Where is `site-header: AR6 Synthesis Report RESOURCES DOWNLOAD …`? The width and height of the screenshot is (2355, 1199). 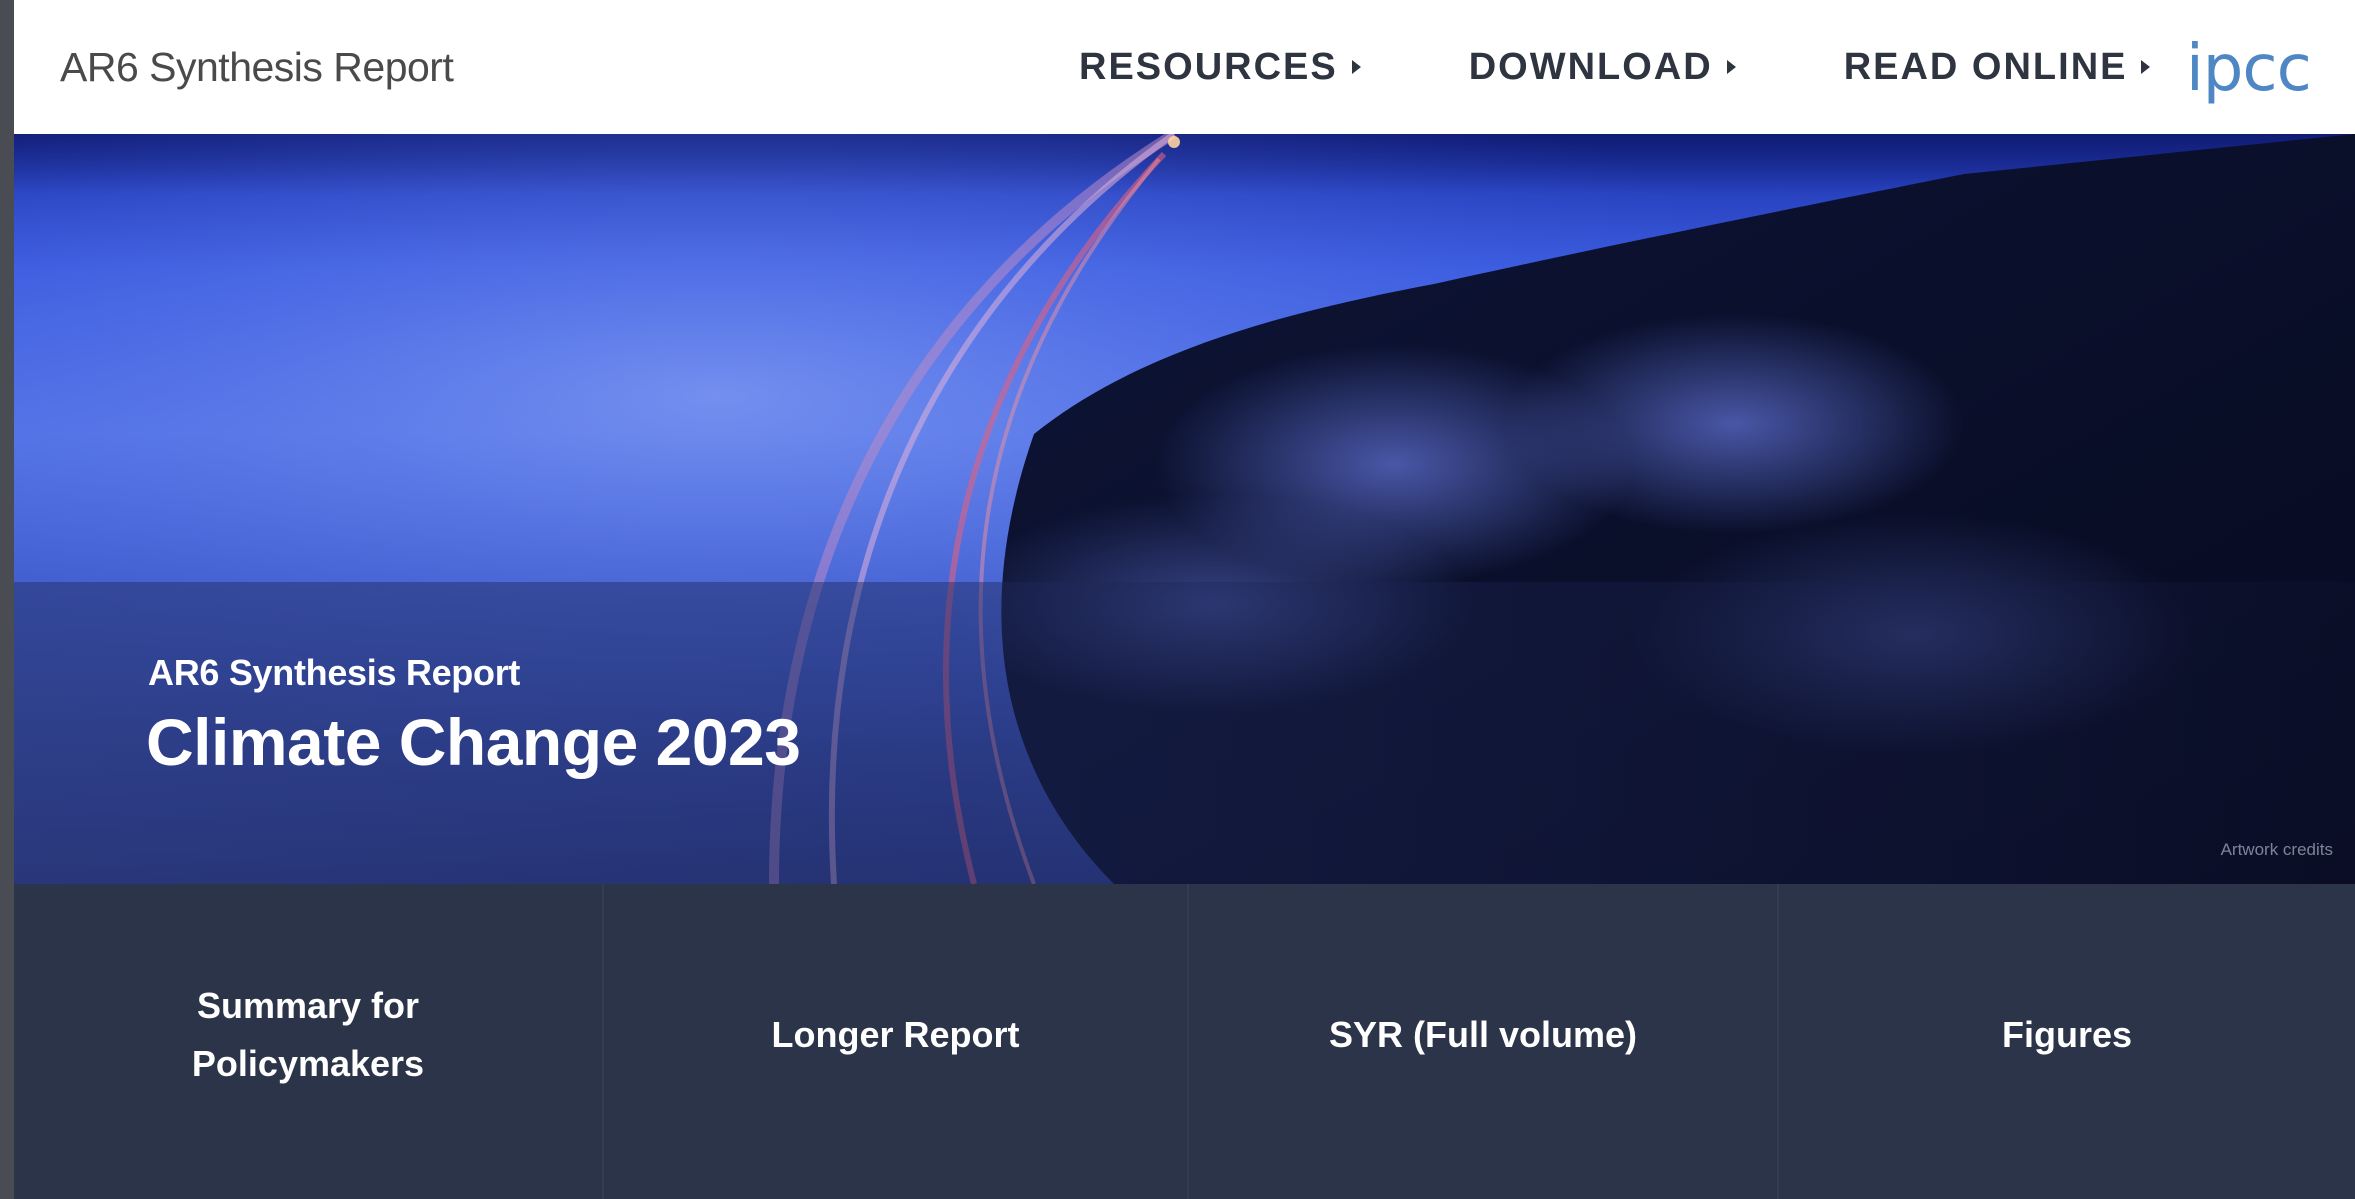
site-header: AR6 Synthesis Report RESOURCES DOWNLOAD … is located at coordinates (1184, 67).